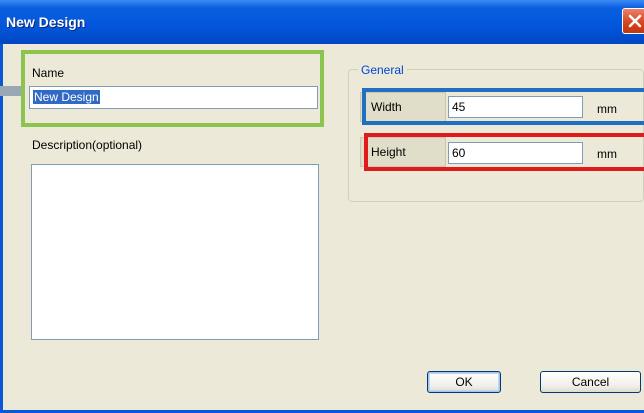  I want to click on close-icon, so click(635, 21).